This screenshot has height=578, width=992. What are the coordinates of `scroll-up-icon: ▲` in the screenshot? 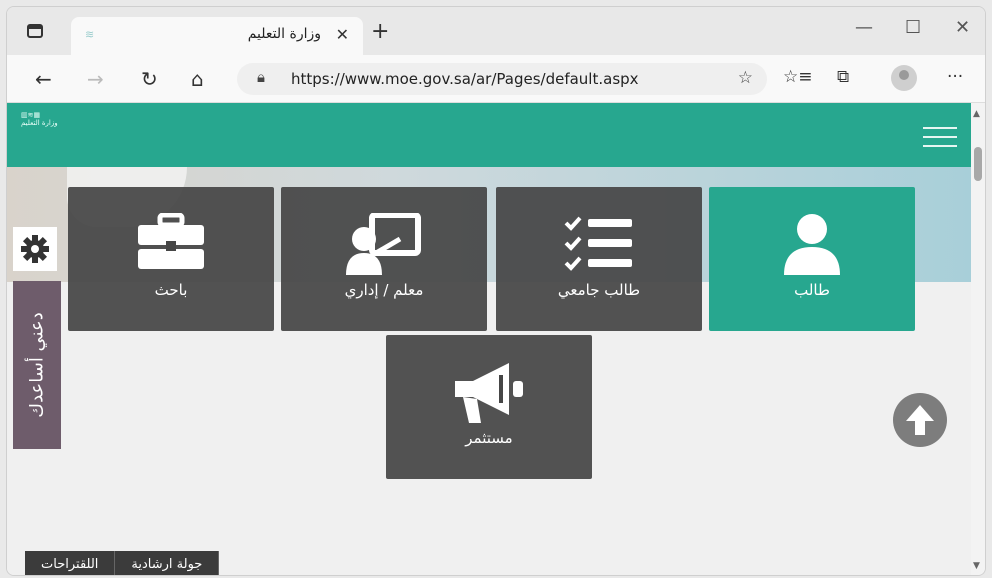 It's located at (976, 114).